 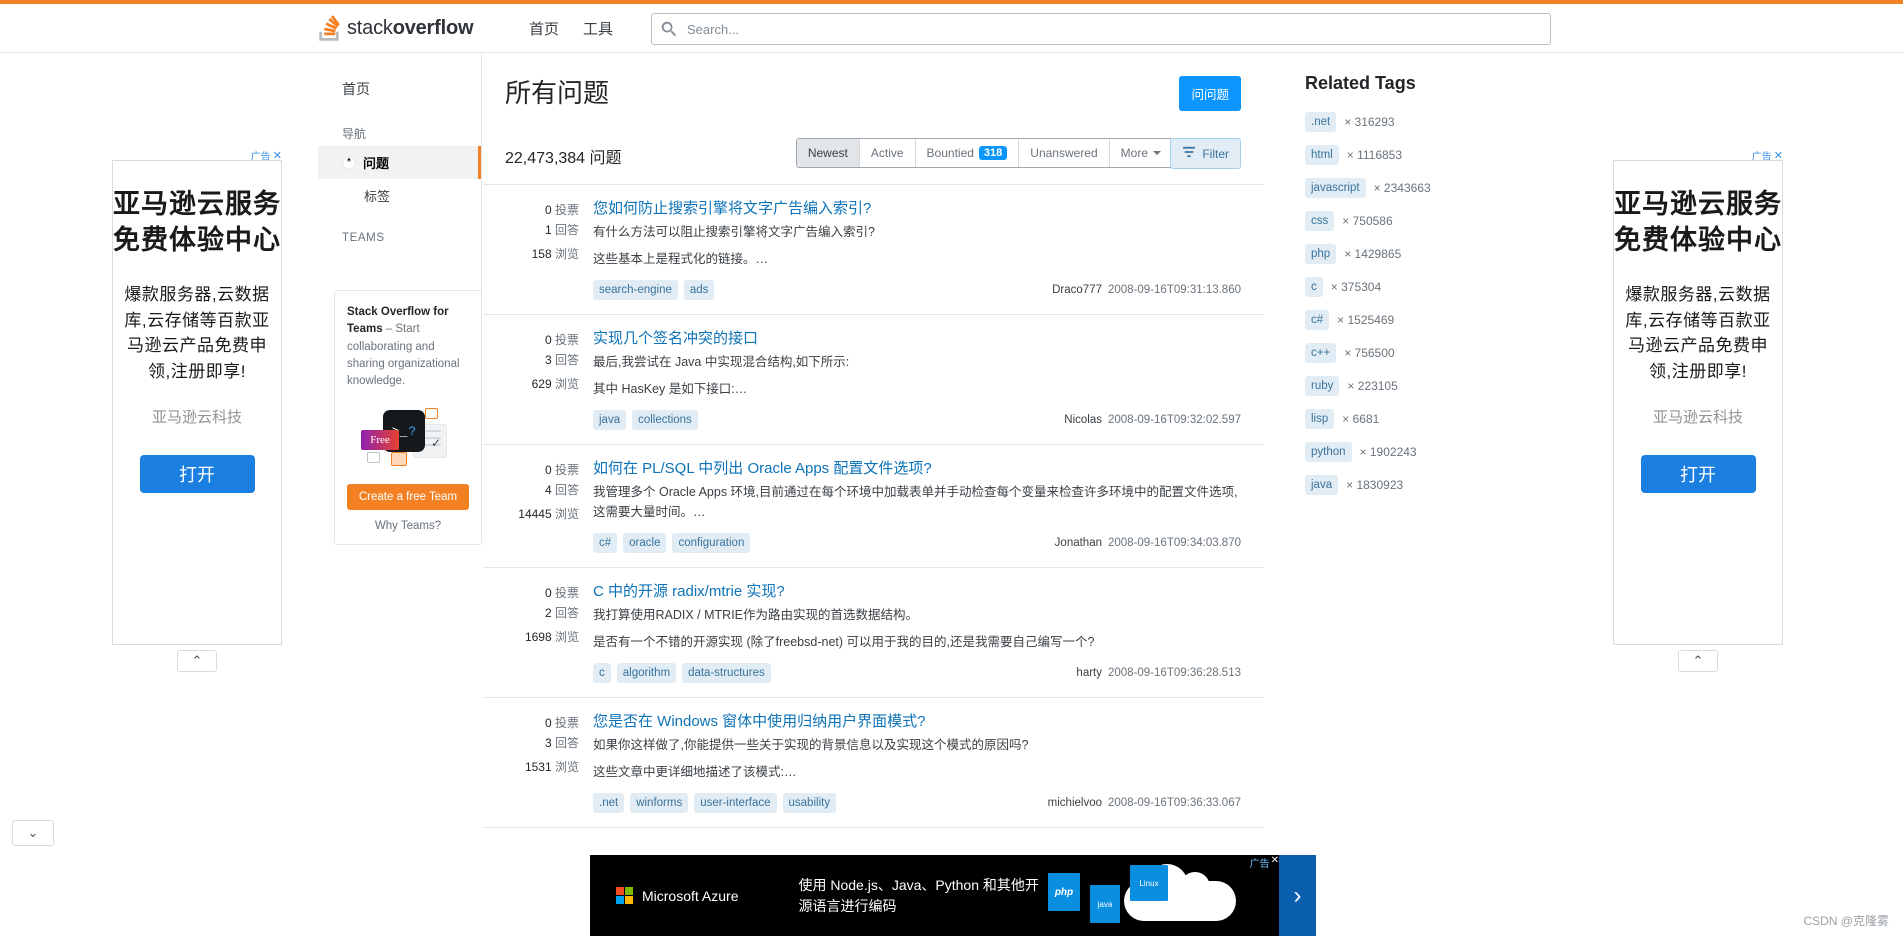 I want to click on search-icon, so click(x=669, y=29).